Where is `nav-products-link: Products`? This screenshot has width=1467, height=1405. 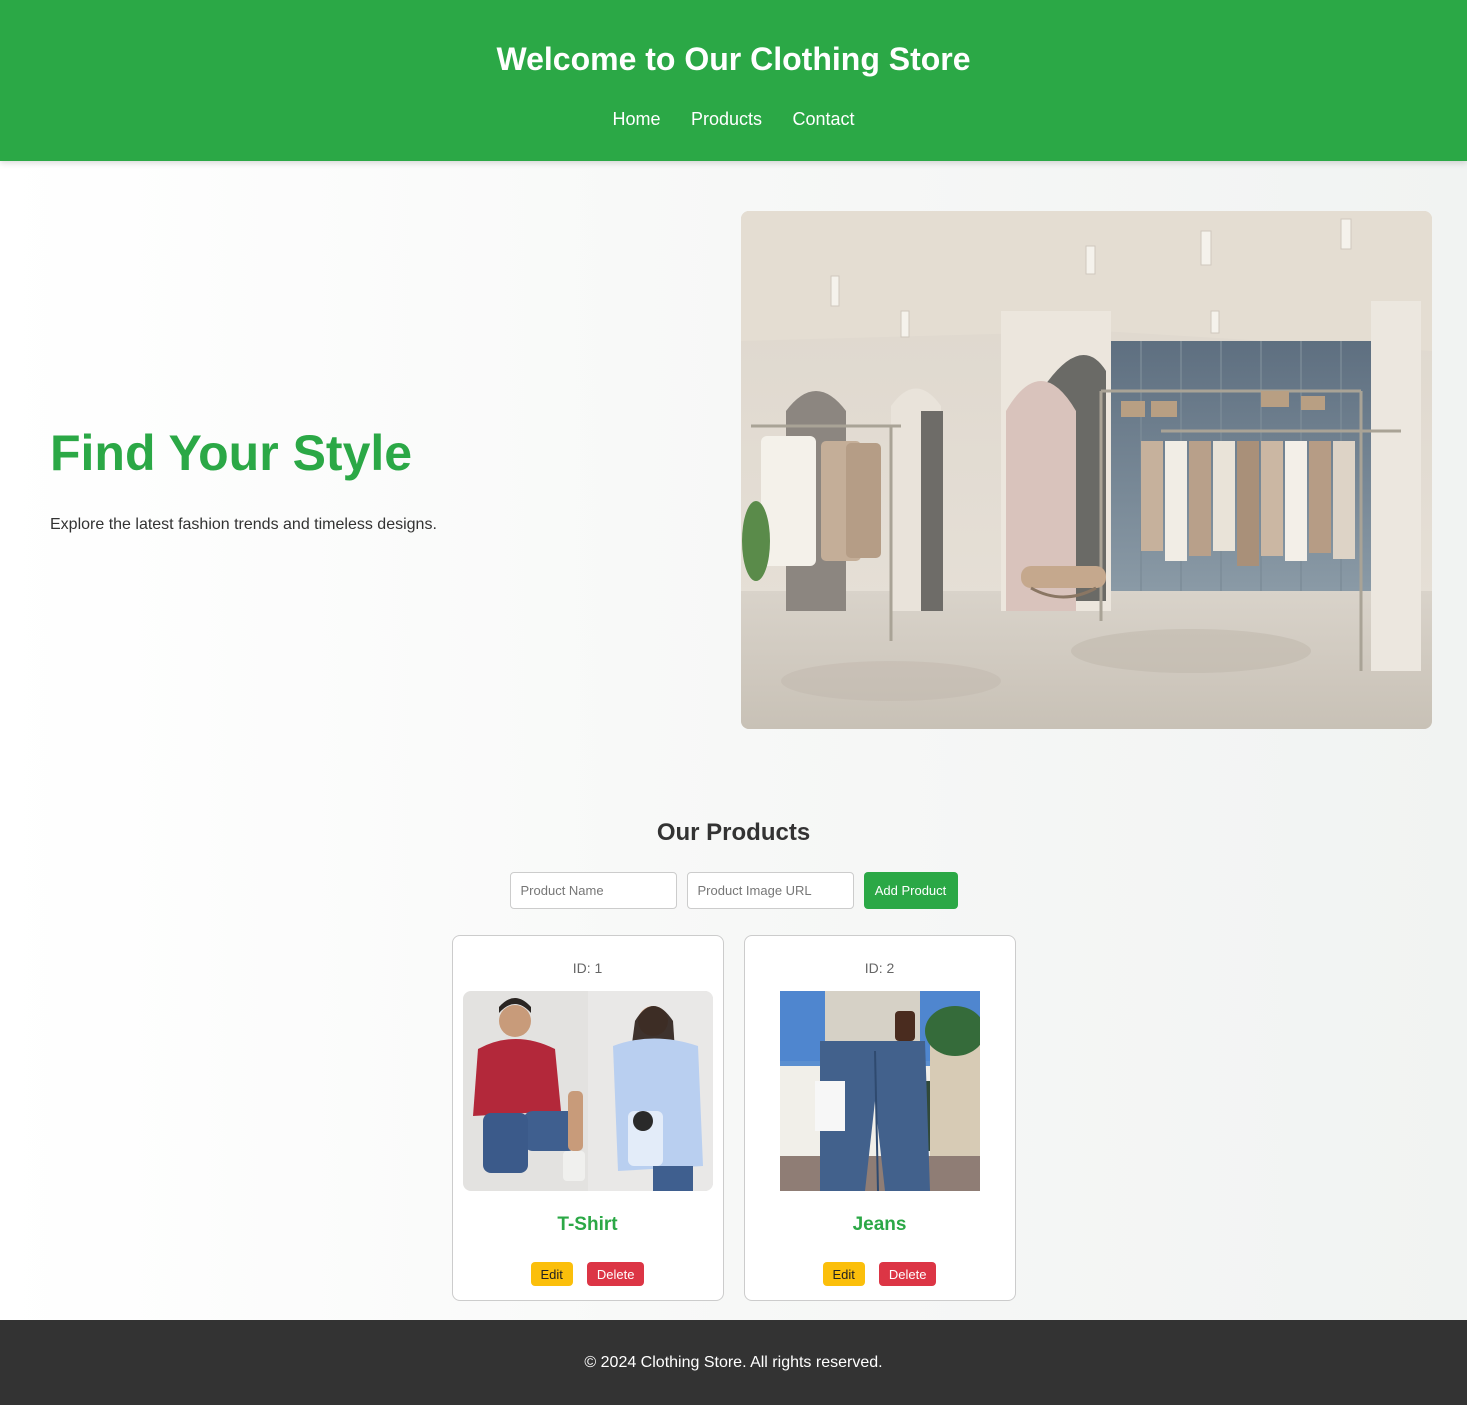
nav-products-link: Products is located at coordinates (726, 119).